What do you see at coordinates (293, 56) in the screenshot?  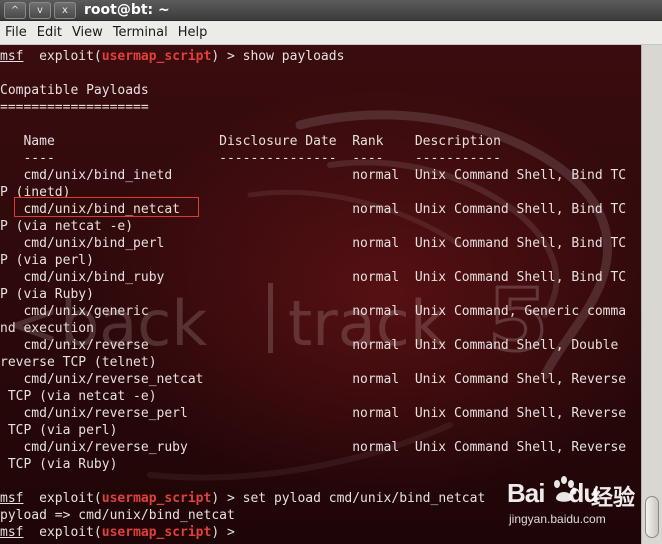 I see `command-text: show payloads` at bounding box center [293, 56].